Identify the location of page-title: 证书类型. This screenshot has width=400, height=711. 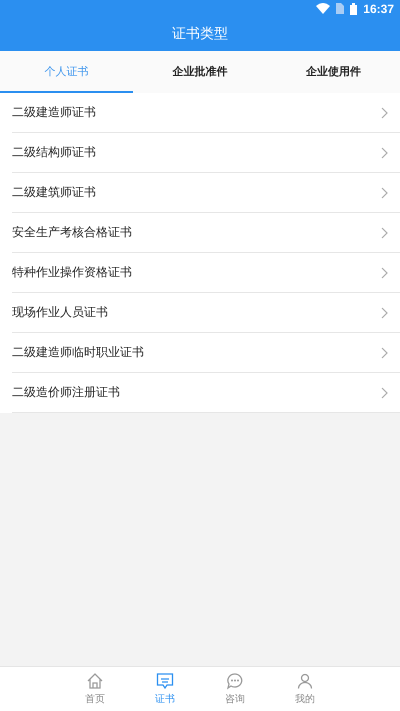
(200, 34).